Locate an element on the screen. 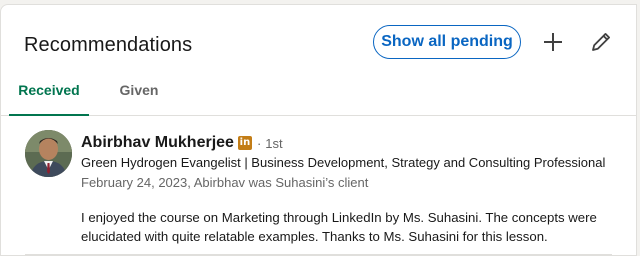 Image resolution: width=640 pixels, height=256 pixels. edit-recommendations-button is located at coordinates (601, 42).